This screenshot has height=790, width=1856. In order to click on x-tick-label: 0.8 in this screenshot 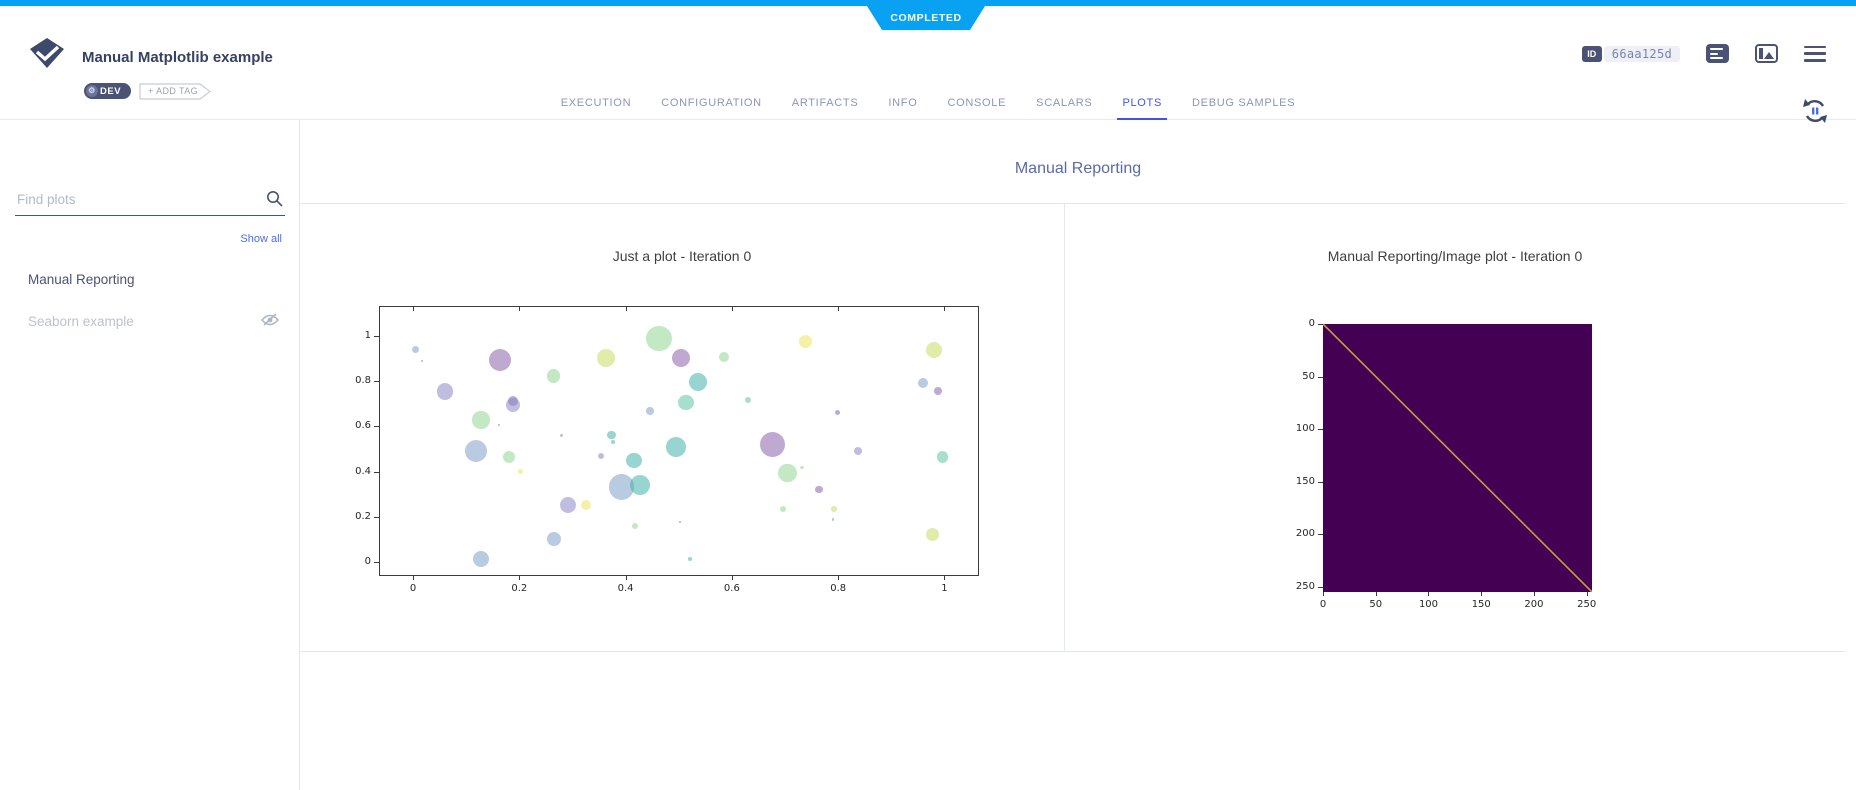, I will do `click(838, 588)`.